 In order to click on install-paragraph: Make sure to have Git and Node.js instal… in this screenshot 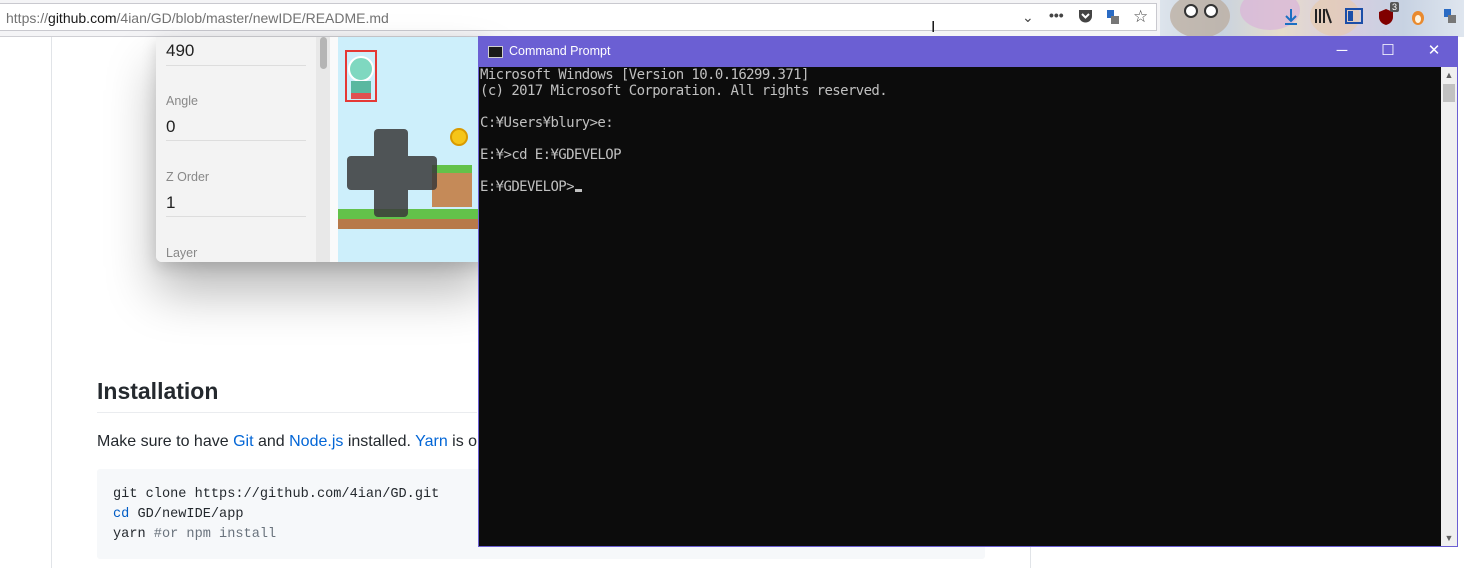, I will do `click(291, 442)`.